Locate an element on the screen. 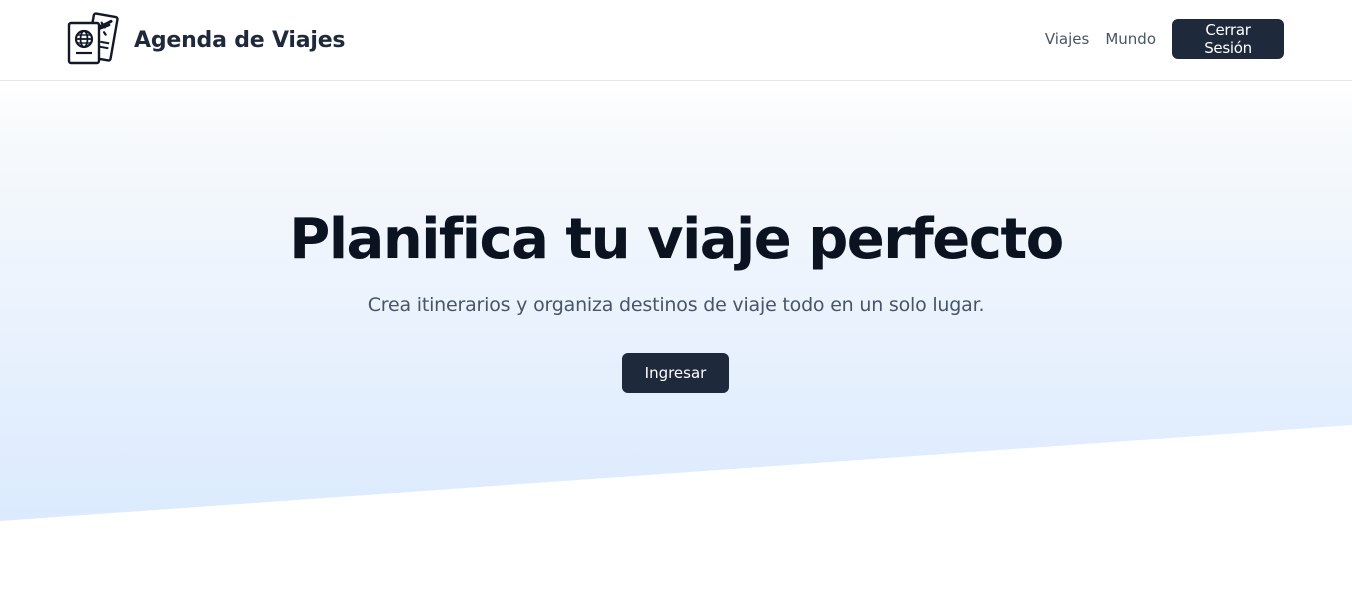 The width and height of the screenshot is (1352, 616). passport-plane-icon is located at coordinates (93, 38).